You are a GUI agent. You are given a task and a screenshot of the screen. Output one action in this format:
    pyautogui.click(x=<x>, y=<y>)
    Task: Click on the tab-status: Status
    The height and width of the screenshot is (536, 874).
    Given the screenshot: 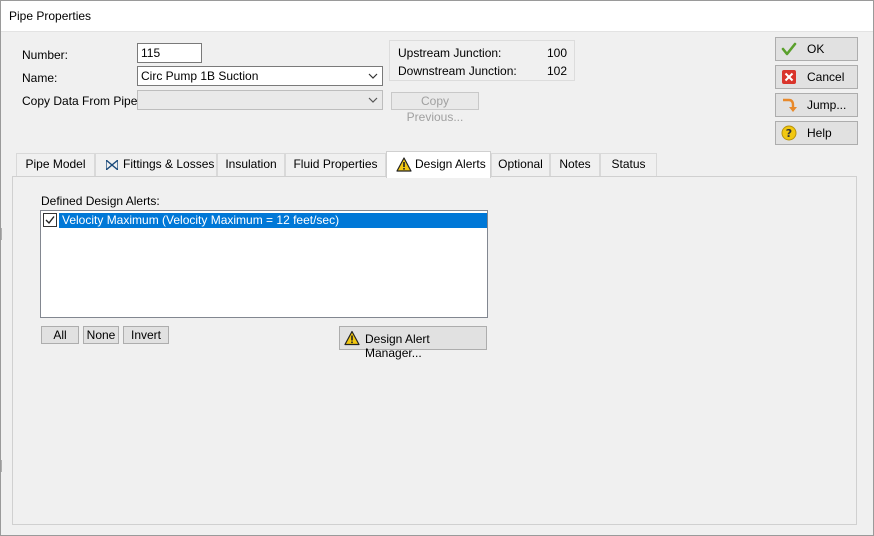 What is the action you would take?
    pyautogui.click(x=628, y=164)
    